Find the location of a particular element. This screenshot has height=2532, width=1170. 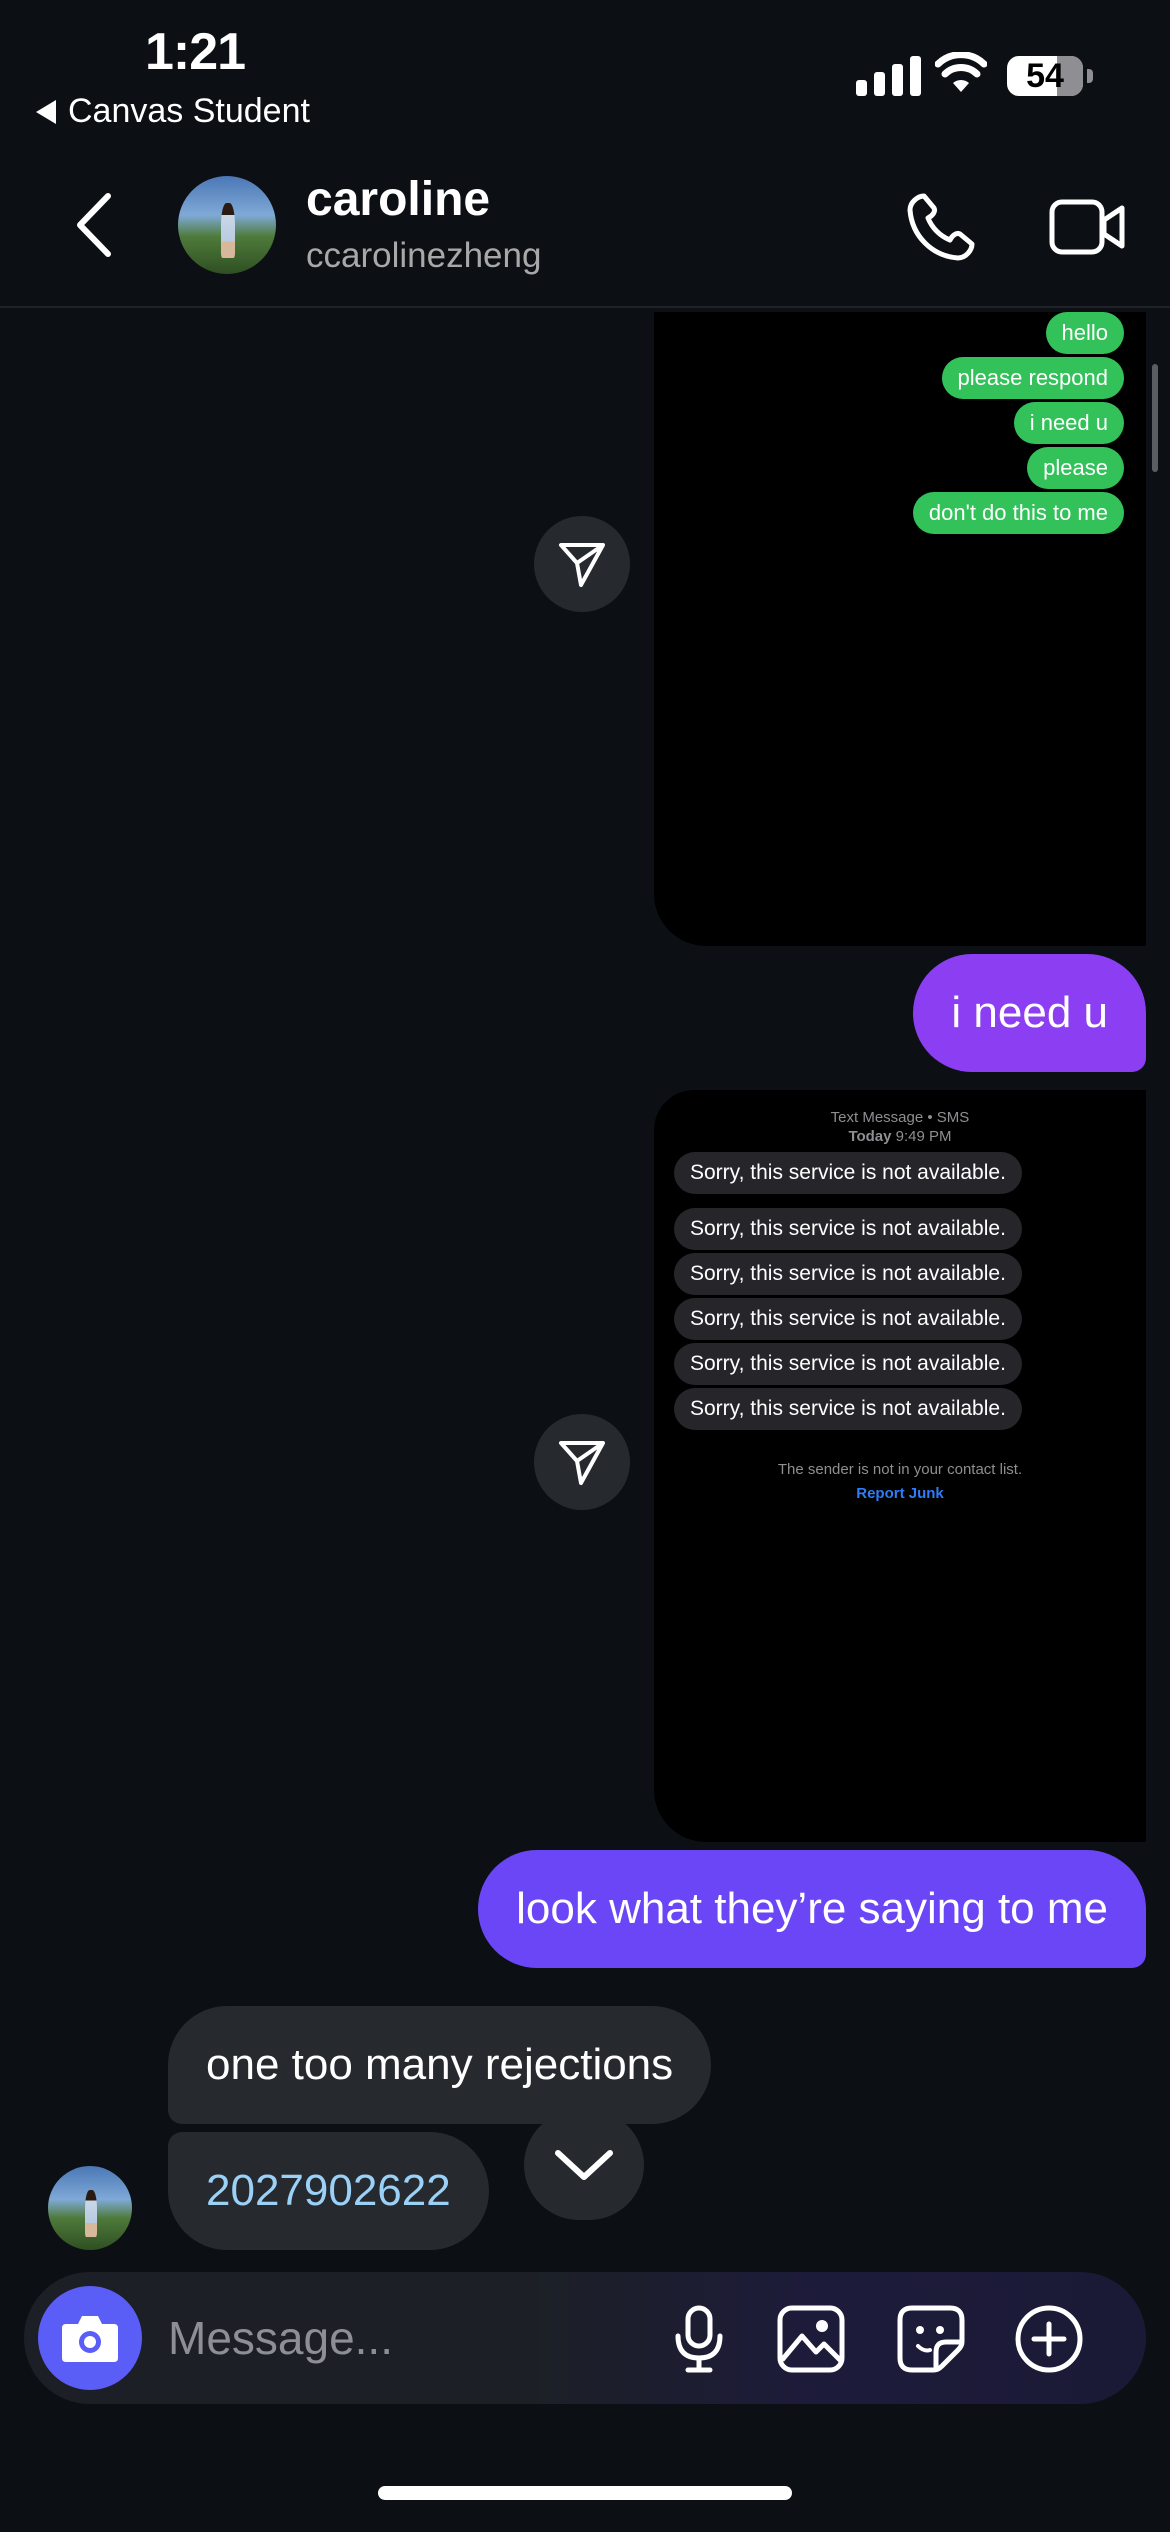

phone-icon is located at coordinates (941, 227).